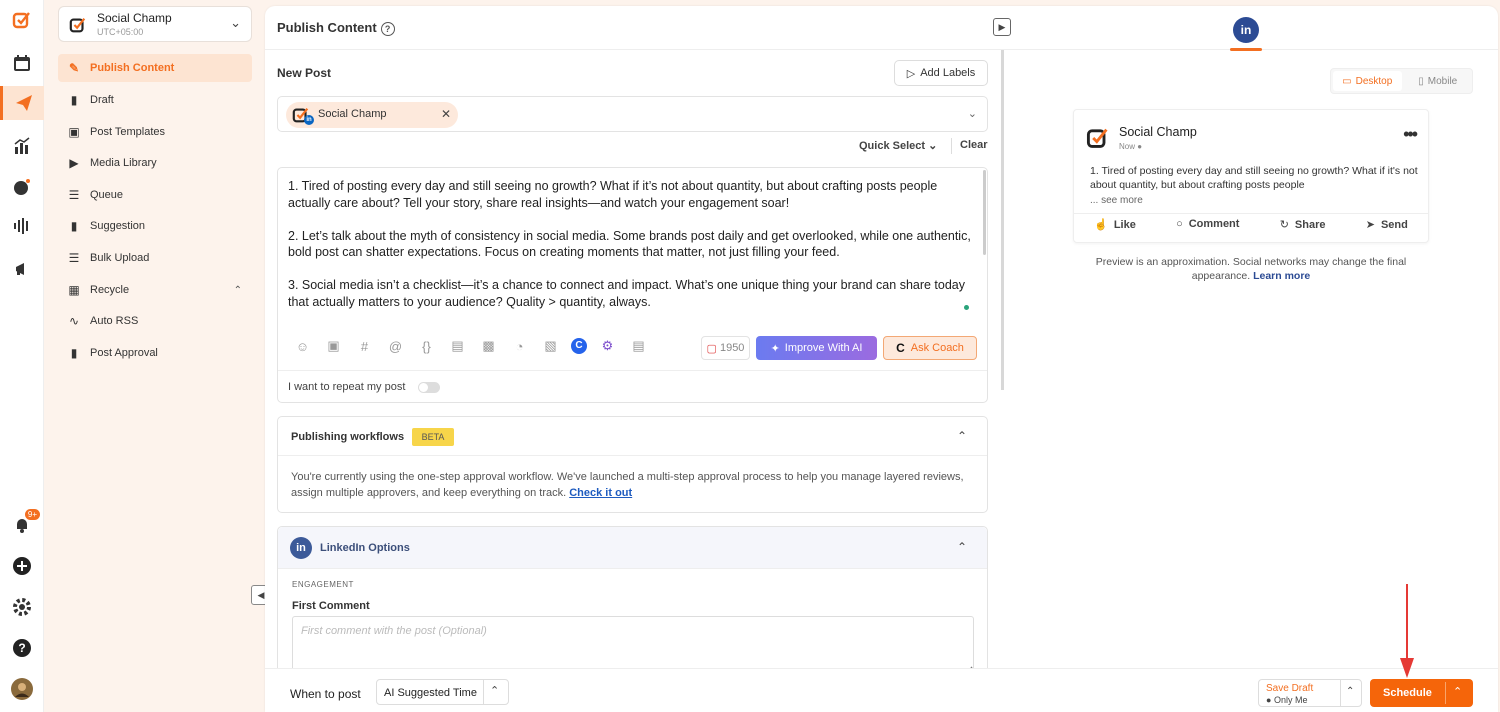  I want to click on linkedin-icon: in, so click(301, 548).